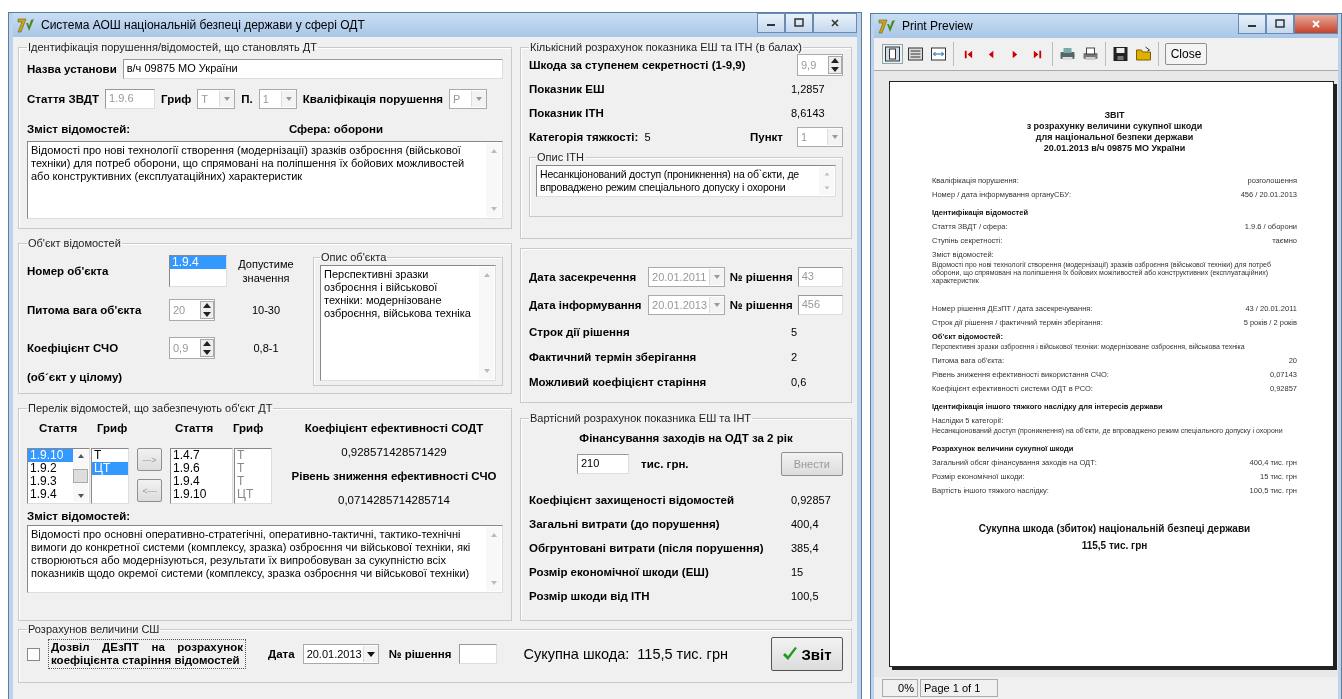  I want to click on value-text: 0,928571428571429, so click(394, 452).